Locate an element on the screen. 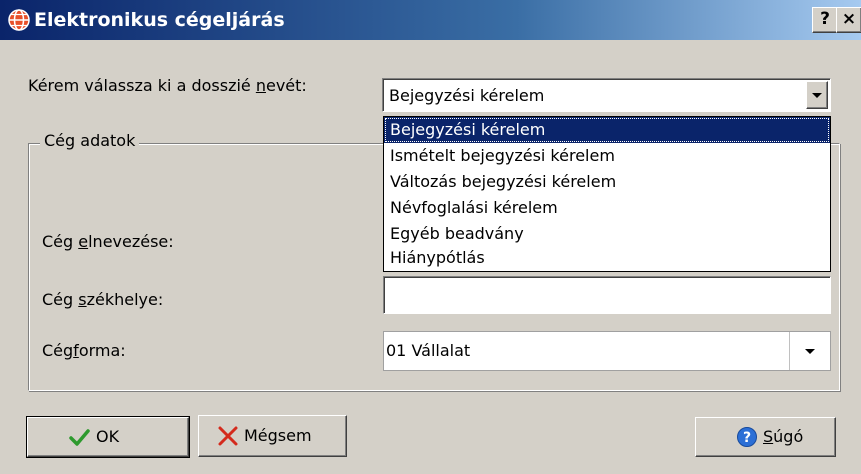 This screenshot has width=861, height=474. company-form-dropdown-button is located at coordinates (809, 351).